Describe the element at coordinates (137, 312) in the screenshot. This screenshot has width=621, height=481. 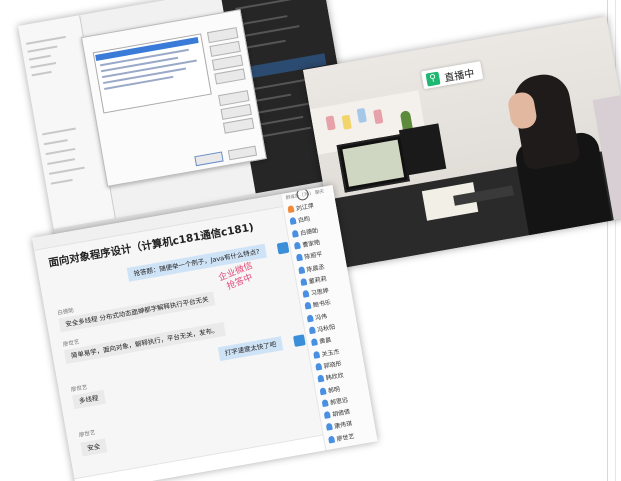
I see `message-other: 安全多线程 分布式动态面蝉都字解释执行平台无关` at that location.